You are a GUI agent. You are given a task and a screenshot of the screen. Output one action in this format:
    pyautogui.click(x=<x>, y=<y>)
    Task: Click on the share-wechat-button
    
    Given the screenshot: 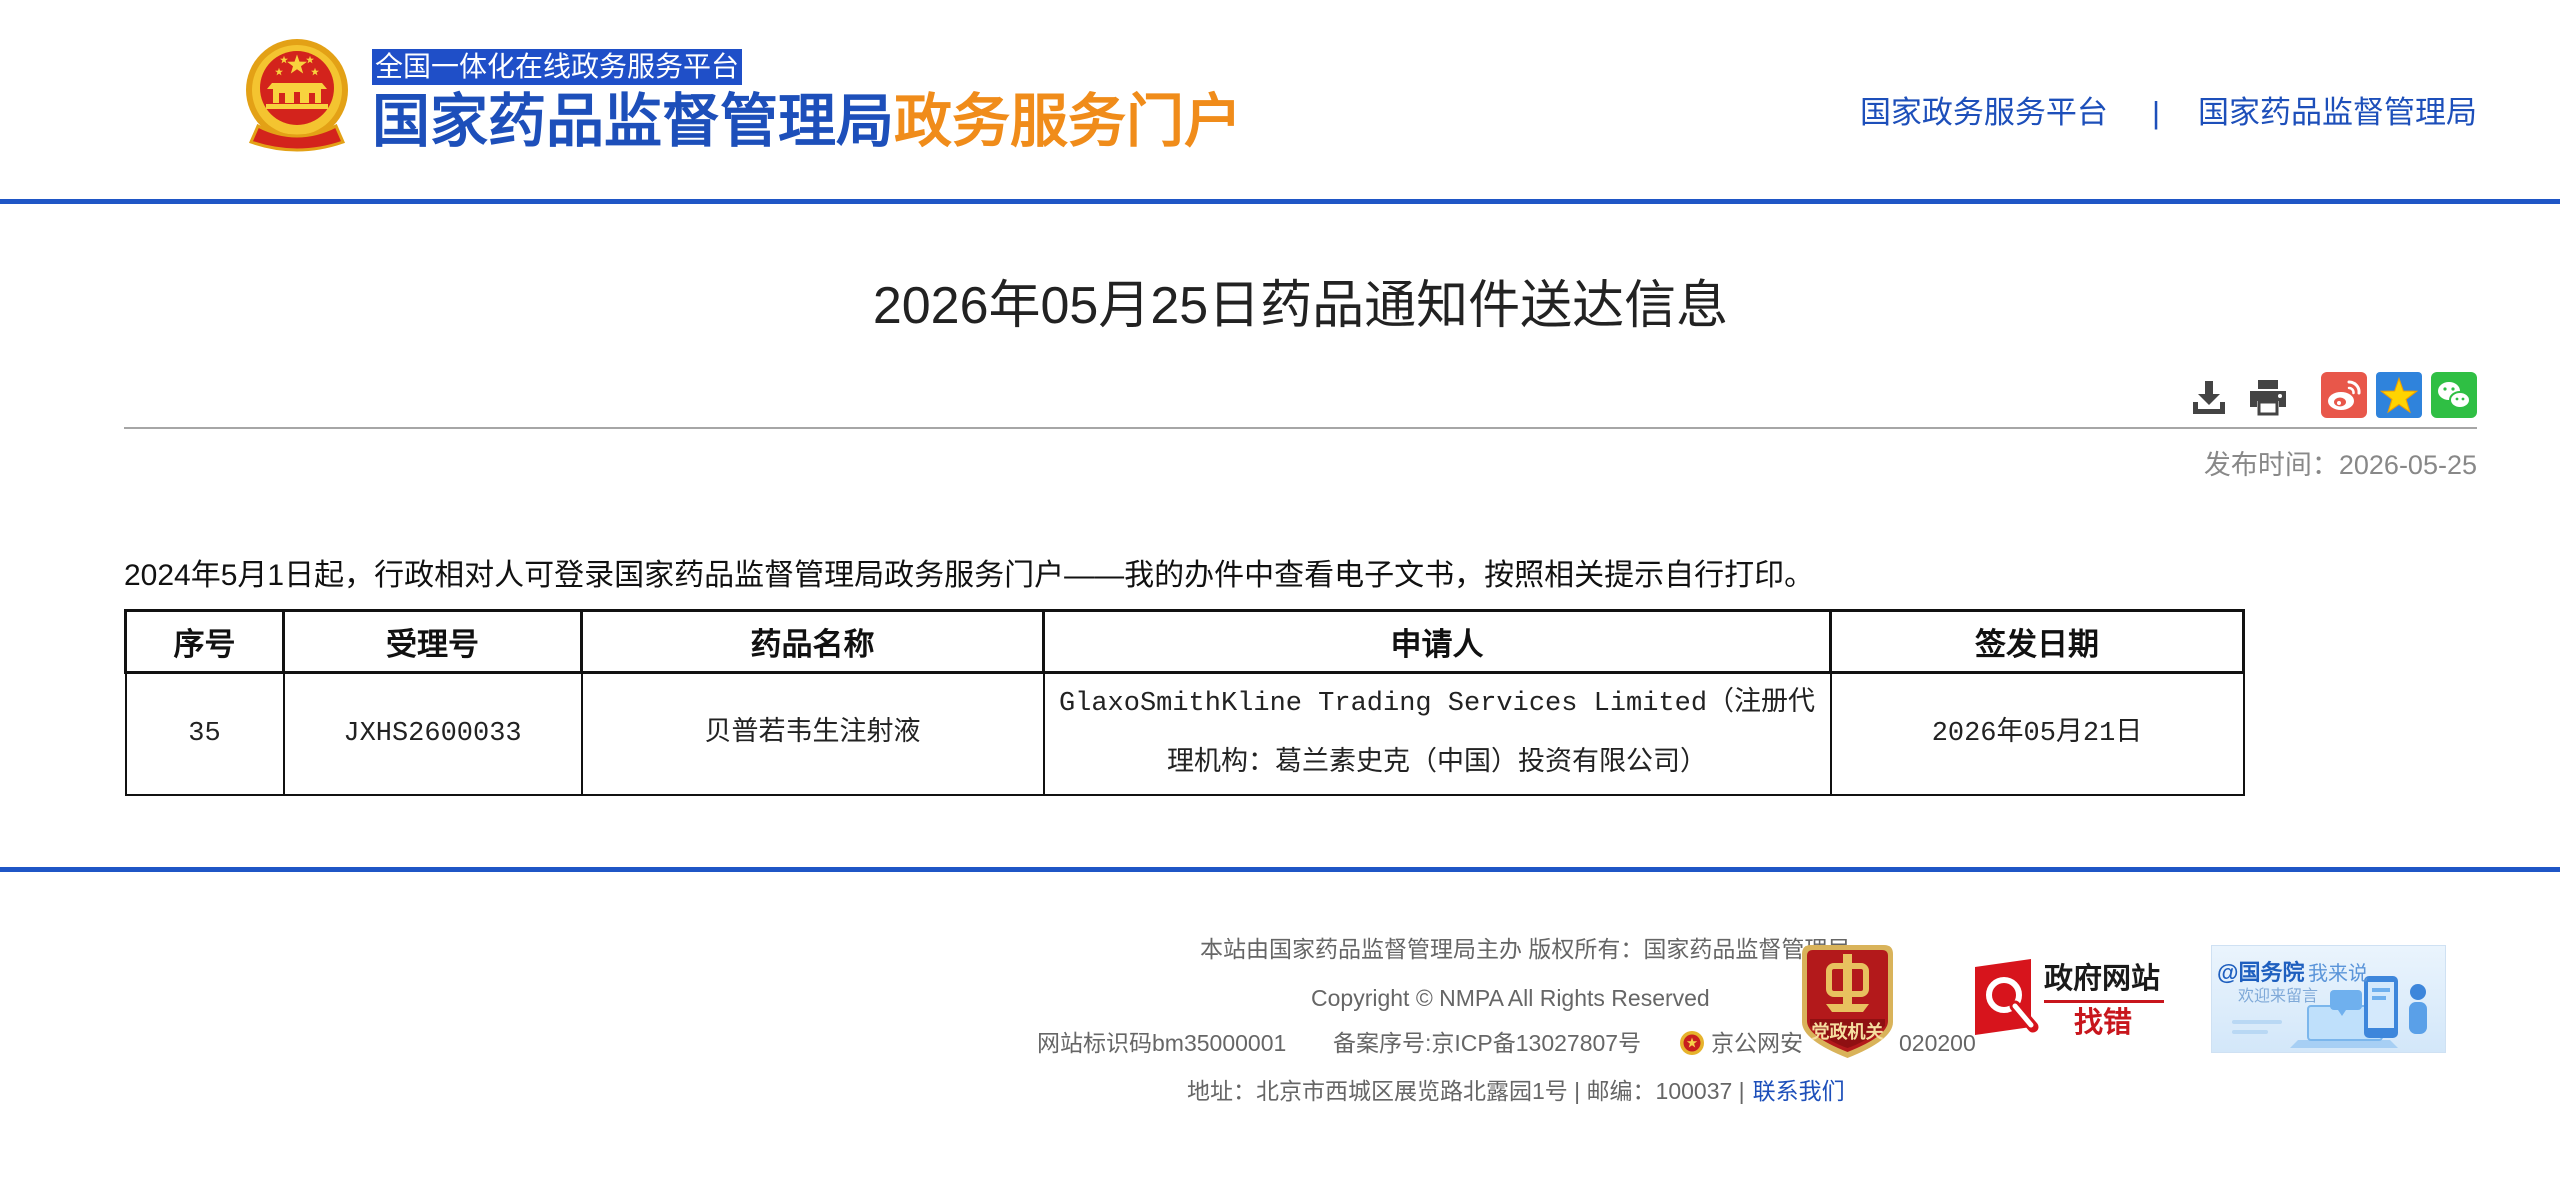 What is the action you would take?
    pyautogui.click(x=2454, y=395)
    